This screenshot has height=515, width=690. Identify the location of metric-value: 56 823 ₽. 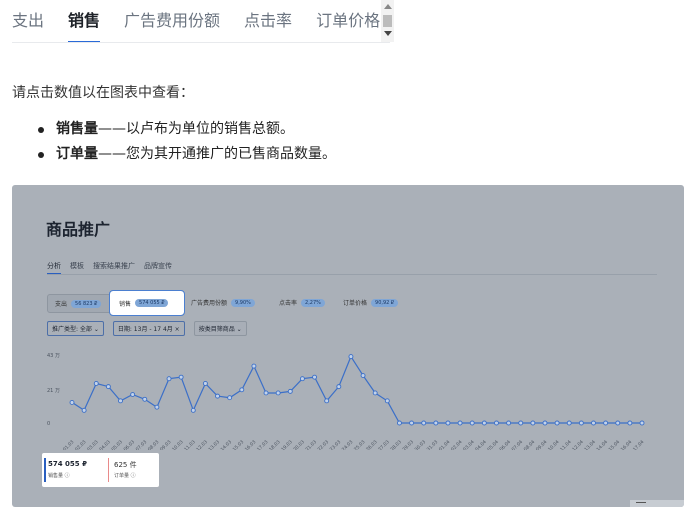
(86, 303).